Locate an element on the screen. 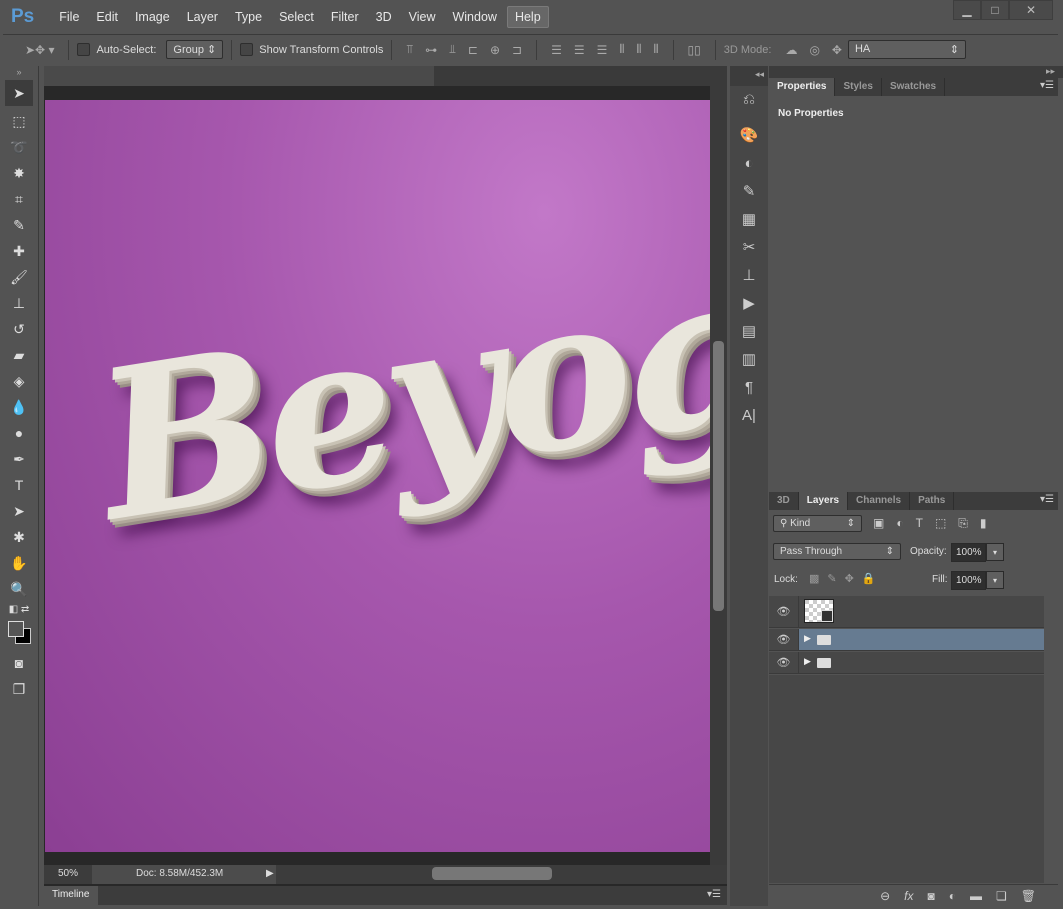 The width and height of the screenshot is (1063, 909). vertical-scrollbar is located at coordinates (718, 476).